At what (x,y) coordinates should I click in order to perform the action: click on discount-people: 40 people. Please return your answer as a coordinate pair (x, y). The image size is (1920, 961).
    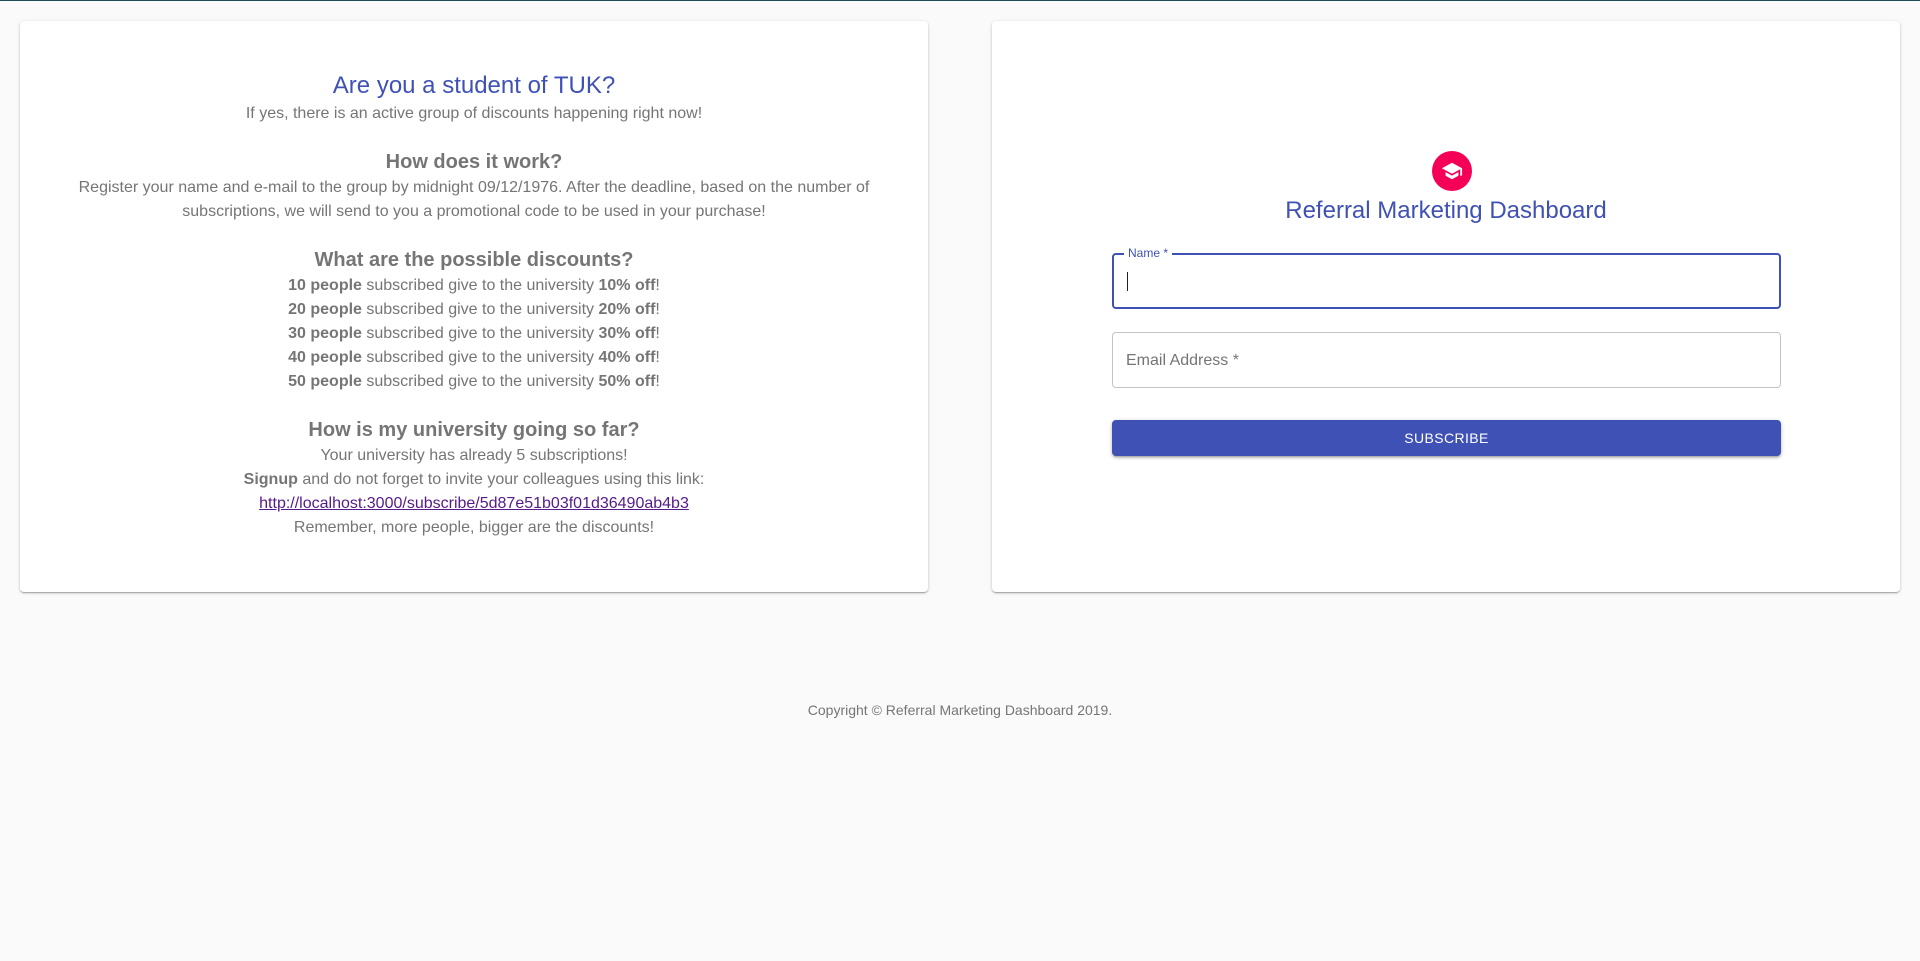
    Looking at the image, I should click on (325, 357).